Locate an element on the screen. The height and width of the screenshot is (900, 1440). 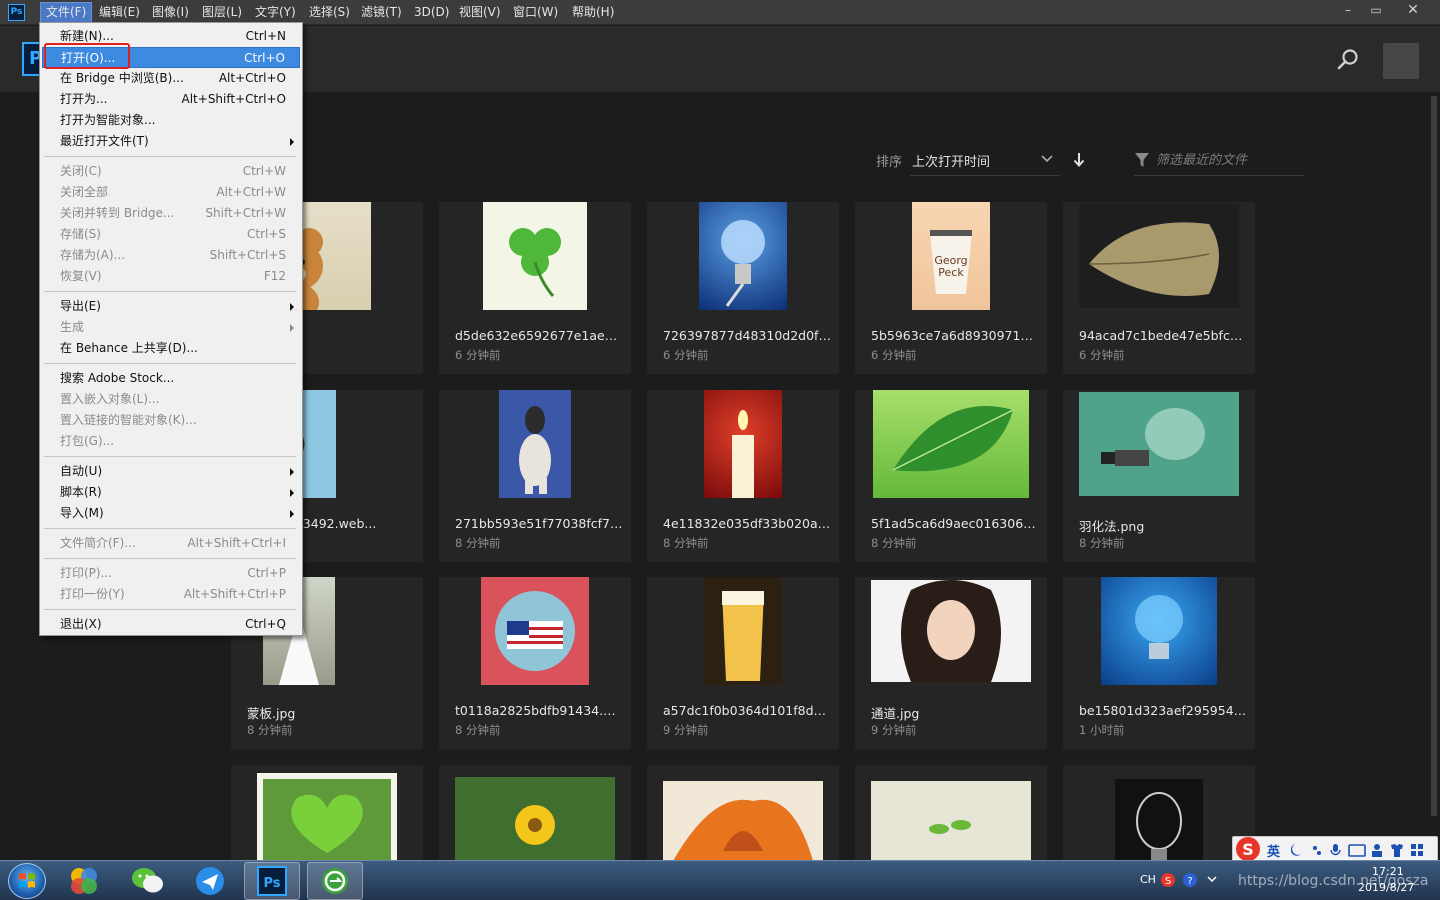
recent-file-card: 94acad7c1bede47e5bfccc0... 6 分钟前 is located at coordinates (1159, 288).